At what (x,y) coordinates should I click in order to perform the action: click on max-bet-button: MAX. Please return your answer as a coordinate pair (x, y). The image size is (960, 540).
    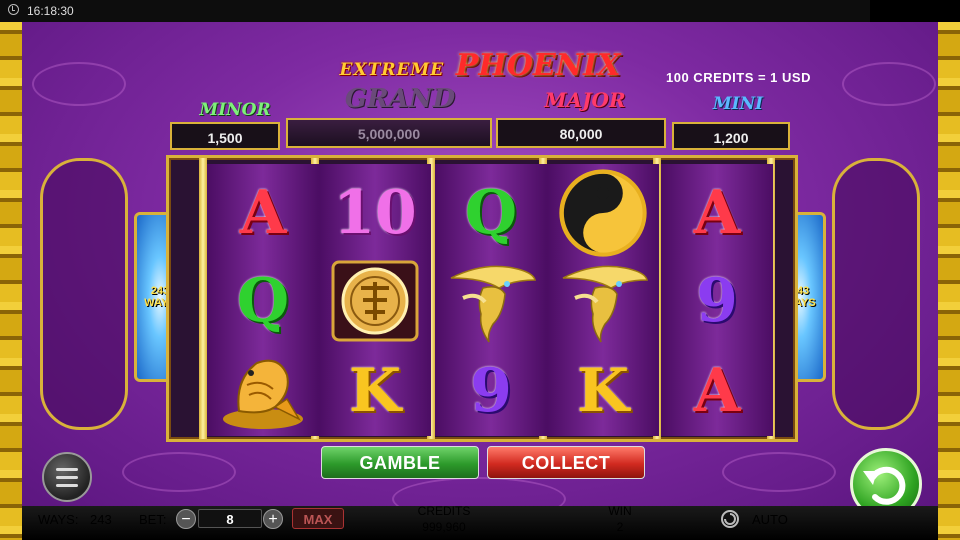
    Looking at the image, I should click on (318, 518).